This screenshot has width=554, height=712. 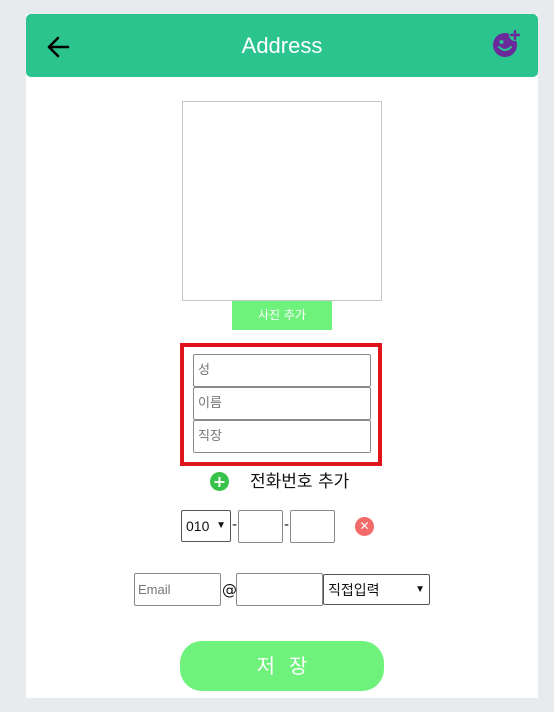 I want to click on email-domain-select: 직접입력 ▼, so click(x=376, y=589).